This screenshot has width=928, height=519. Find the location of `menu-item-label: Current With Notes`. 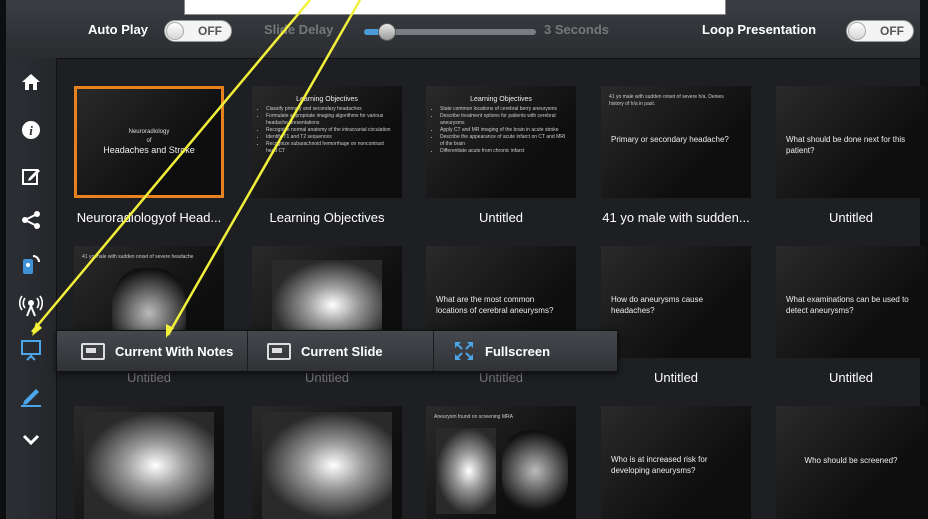

menu-item-label: Current With Notes is located at coordinates (174, 351).